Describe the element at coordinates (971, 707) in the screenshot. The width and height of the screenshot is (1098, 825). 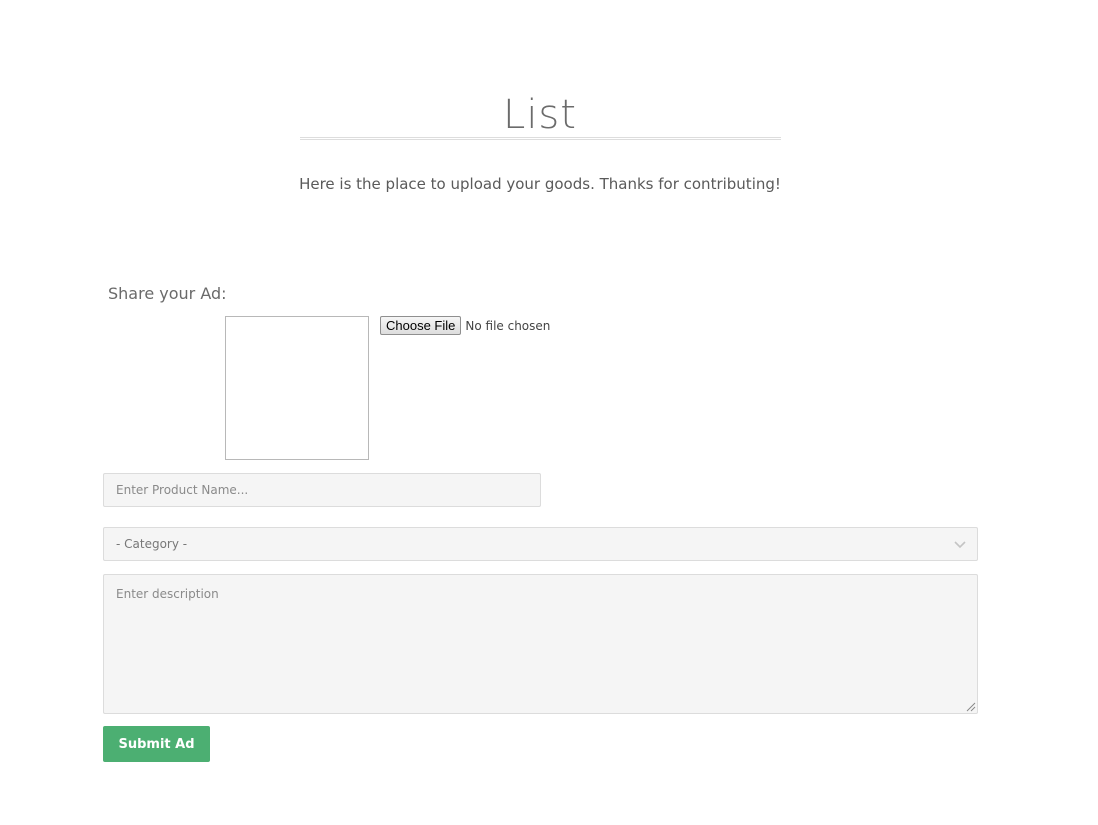
I see `resize-grip-icon` at that location.